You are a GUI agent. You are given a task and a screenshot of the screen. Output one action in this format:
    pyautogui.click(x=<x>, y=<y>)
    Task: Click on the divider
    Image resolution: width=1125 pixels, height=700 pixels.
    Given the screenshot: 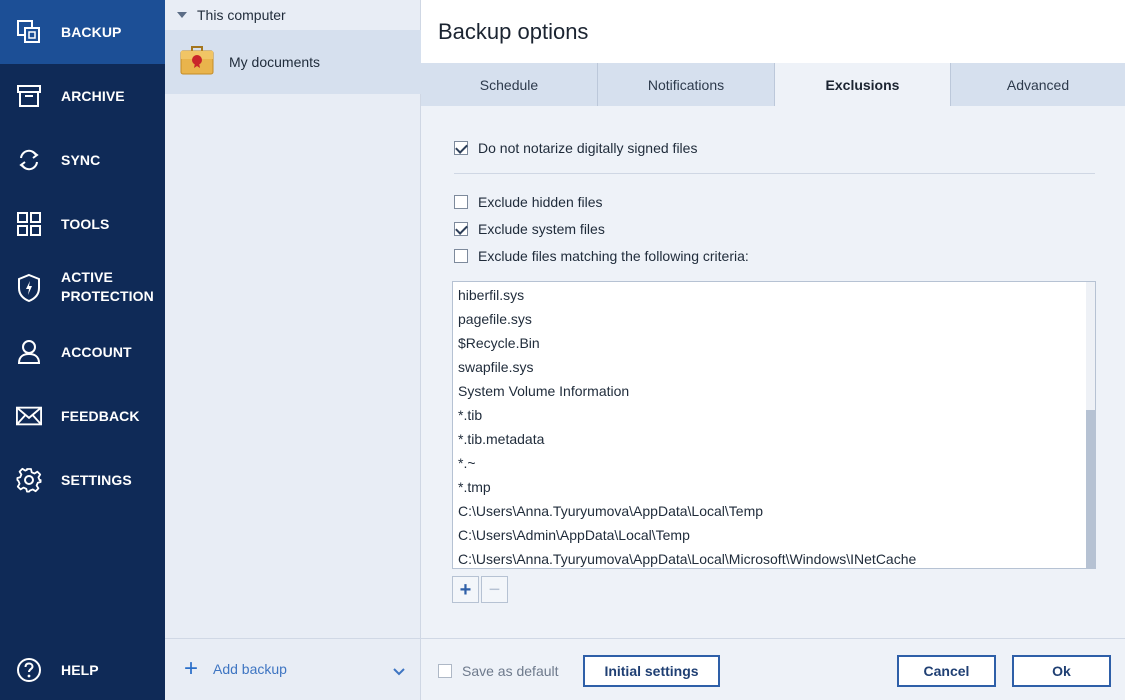 What is the action you would take?
    pyautogui.click(x=774, y=173)
    